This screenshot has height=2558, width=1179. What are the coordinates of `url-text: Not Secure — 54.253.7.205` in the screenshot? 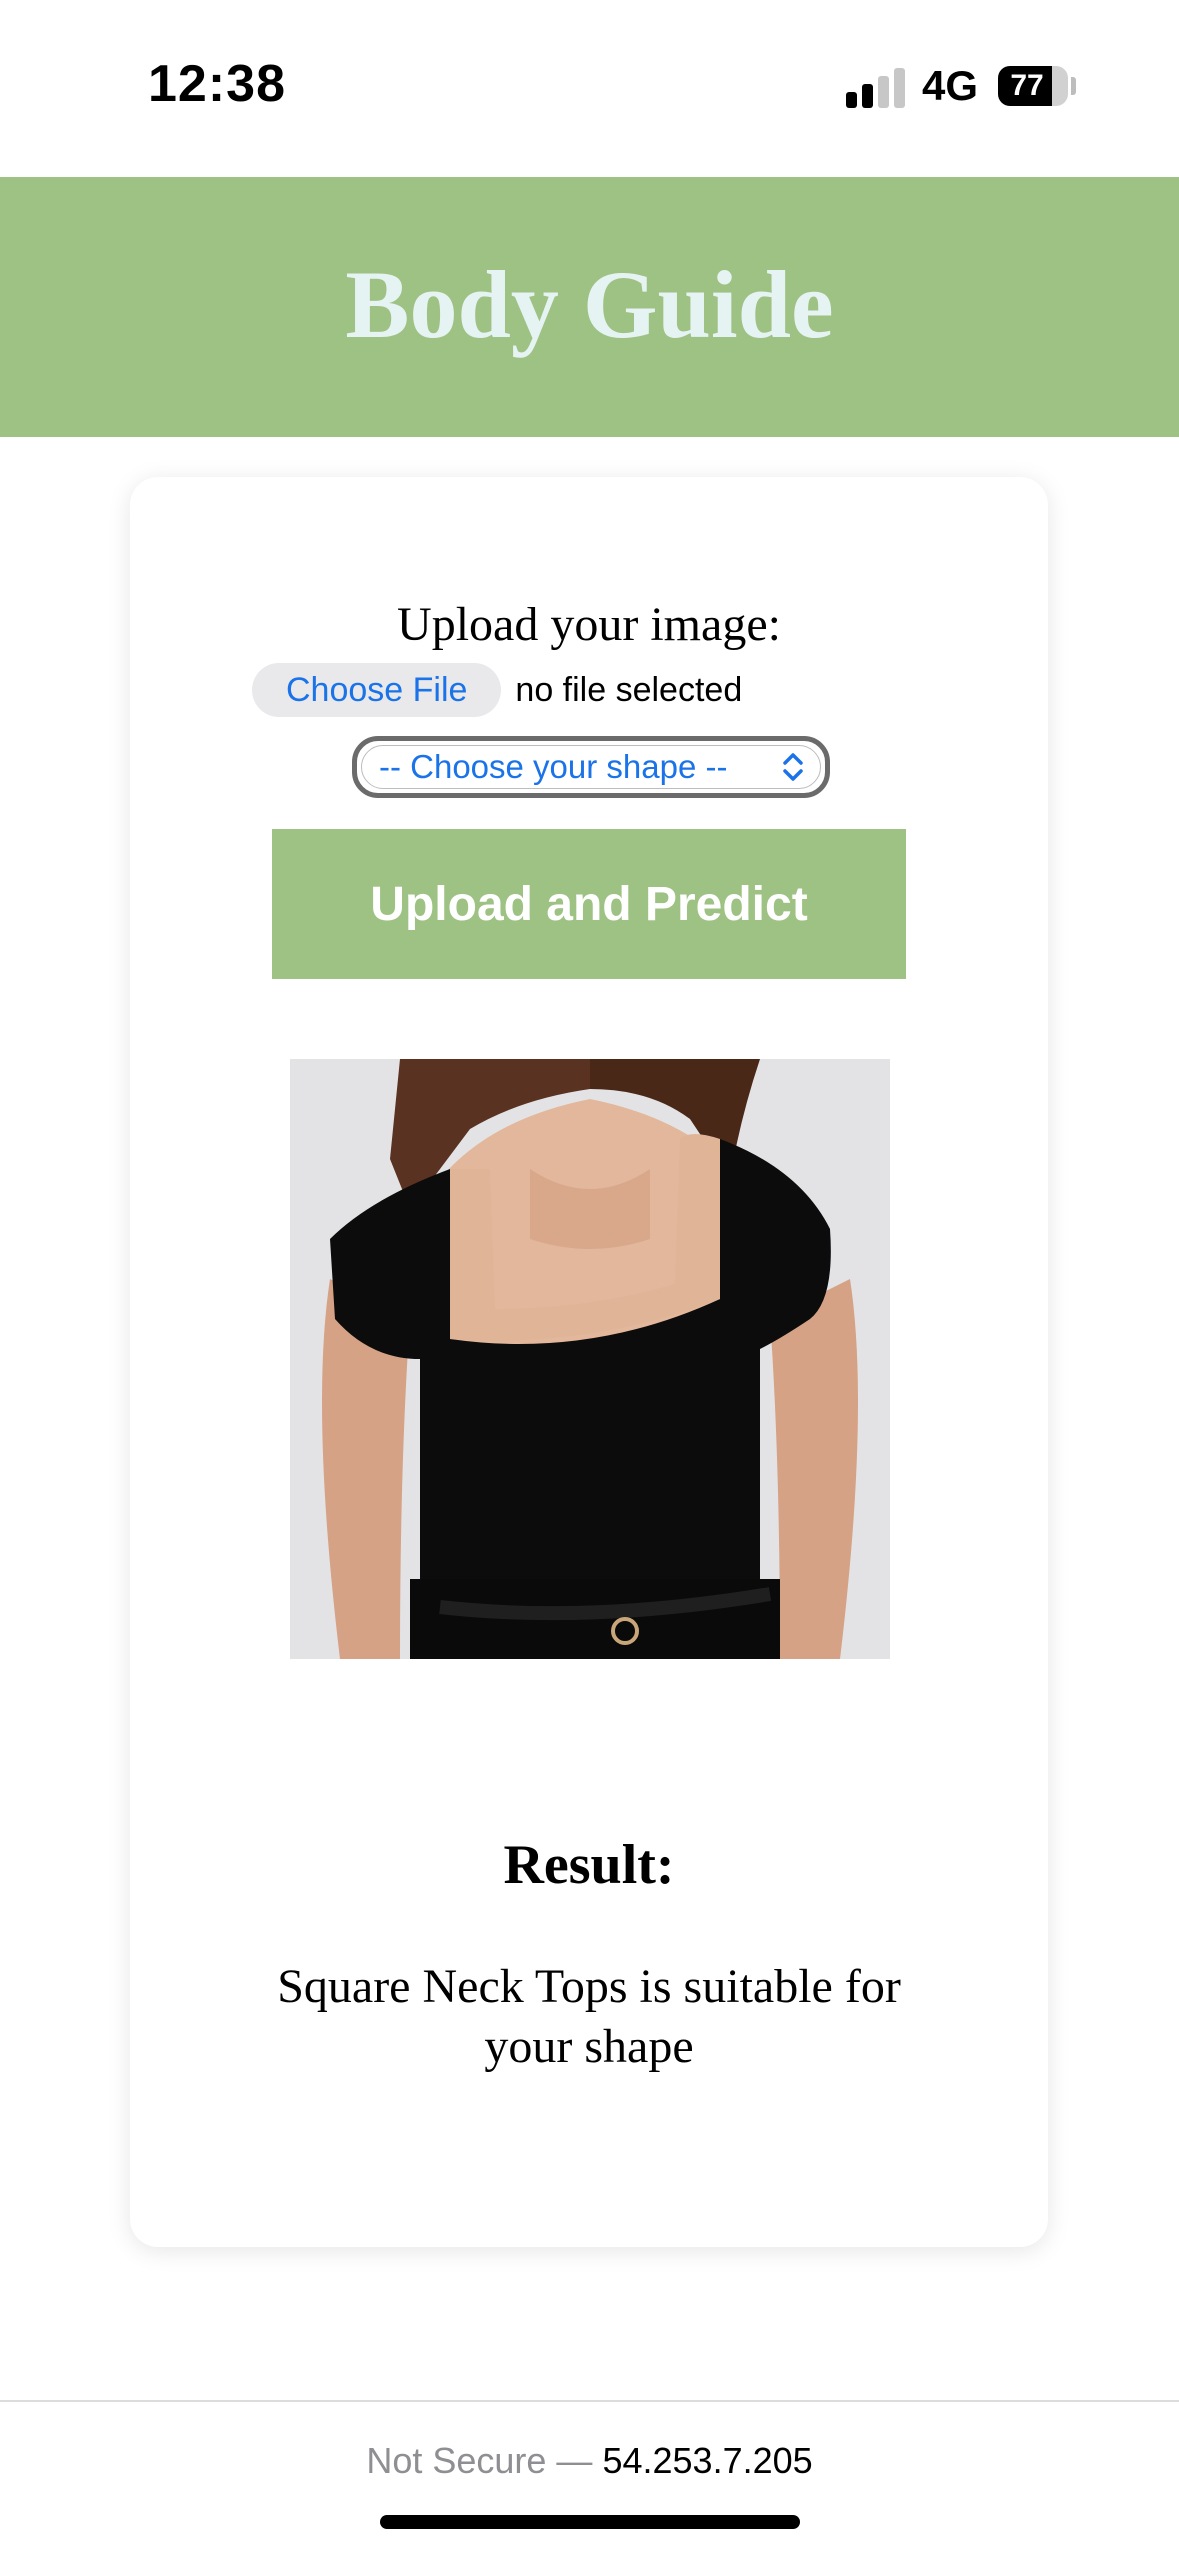 It's located at (589, 2461).